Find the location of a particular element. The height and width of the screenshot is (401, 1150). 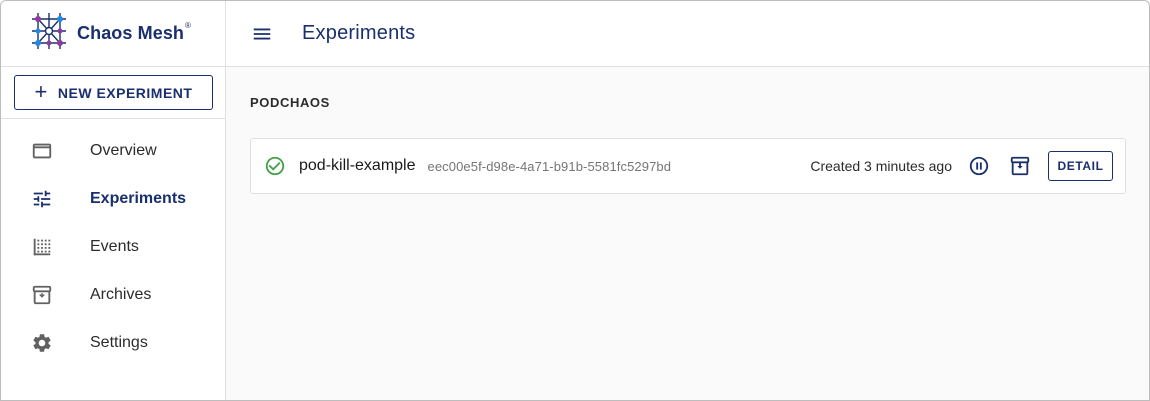

sidebar-item-events: Events is located at coordinates (113, 247).